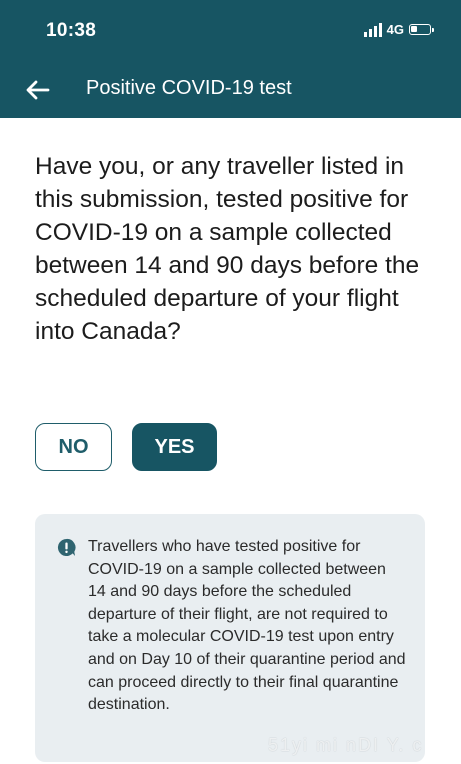  Describe the element at coordinates (346, 745) in the screenshot. I see `watermark: 51yi mi nDI Y. c` at that location.